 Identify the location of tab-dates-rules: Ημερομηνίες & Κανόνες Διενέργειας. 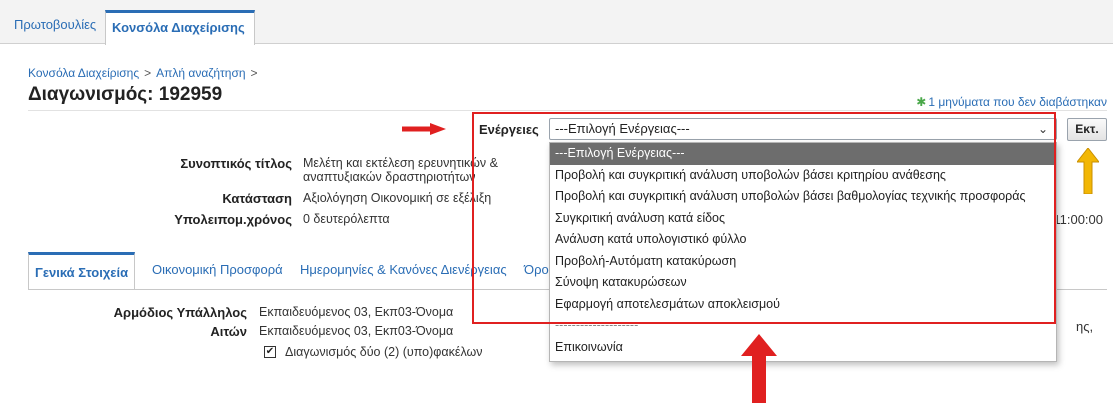
(403, 271).